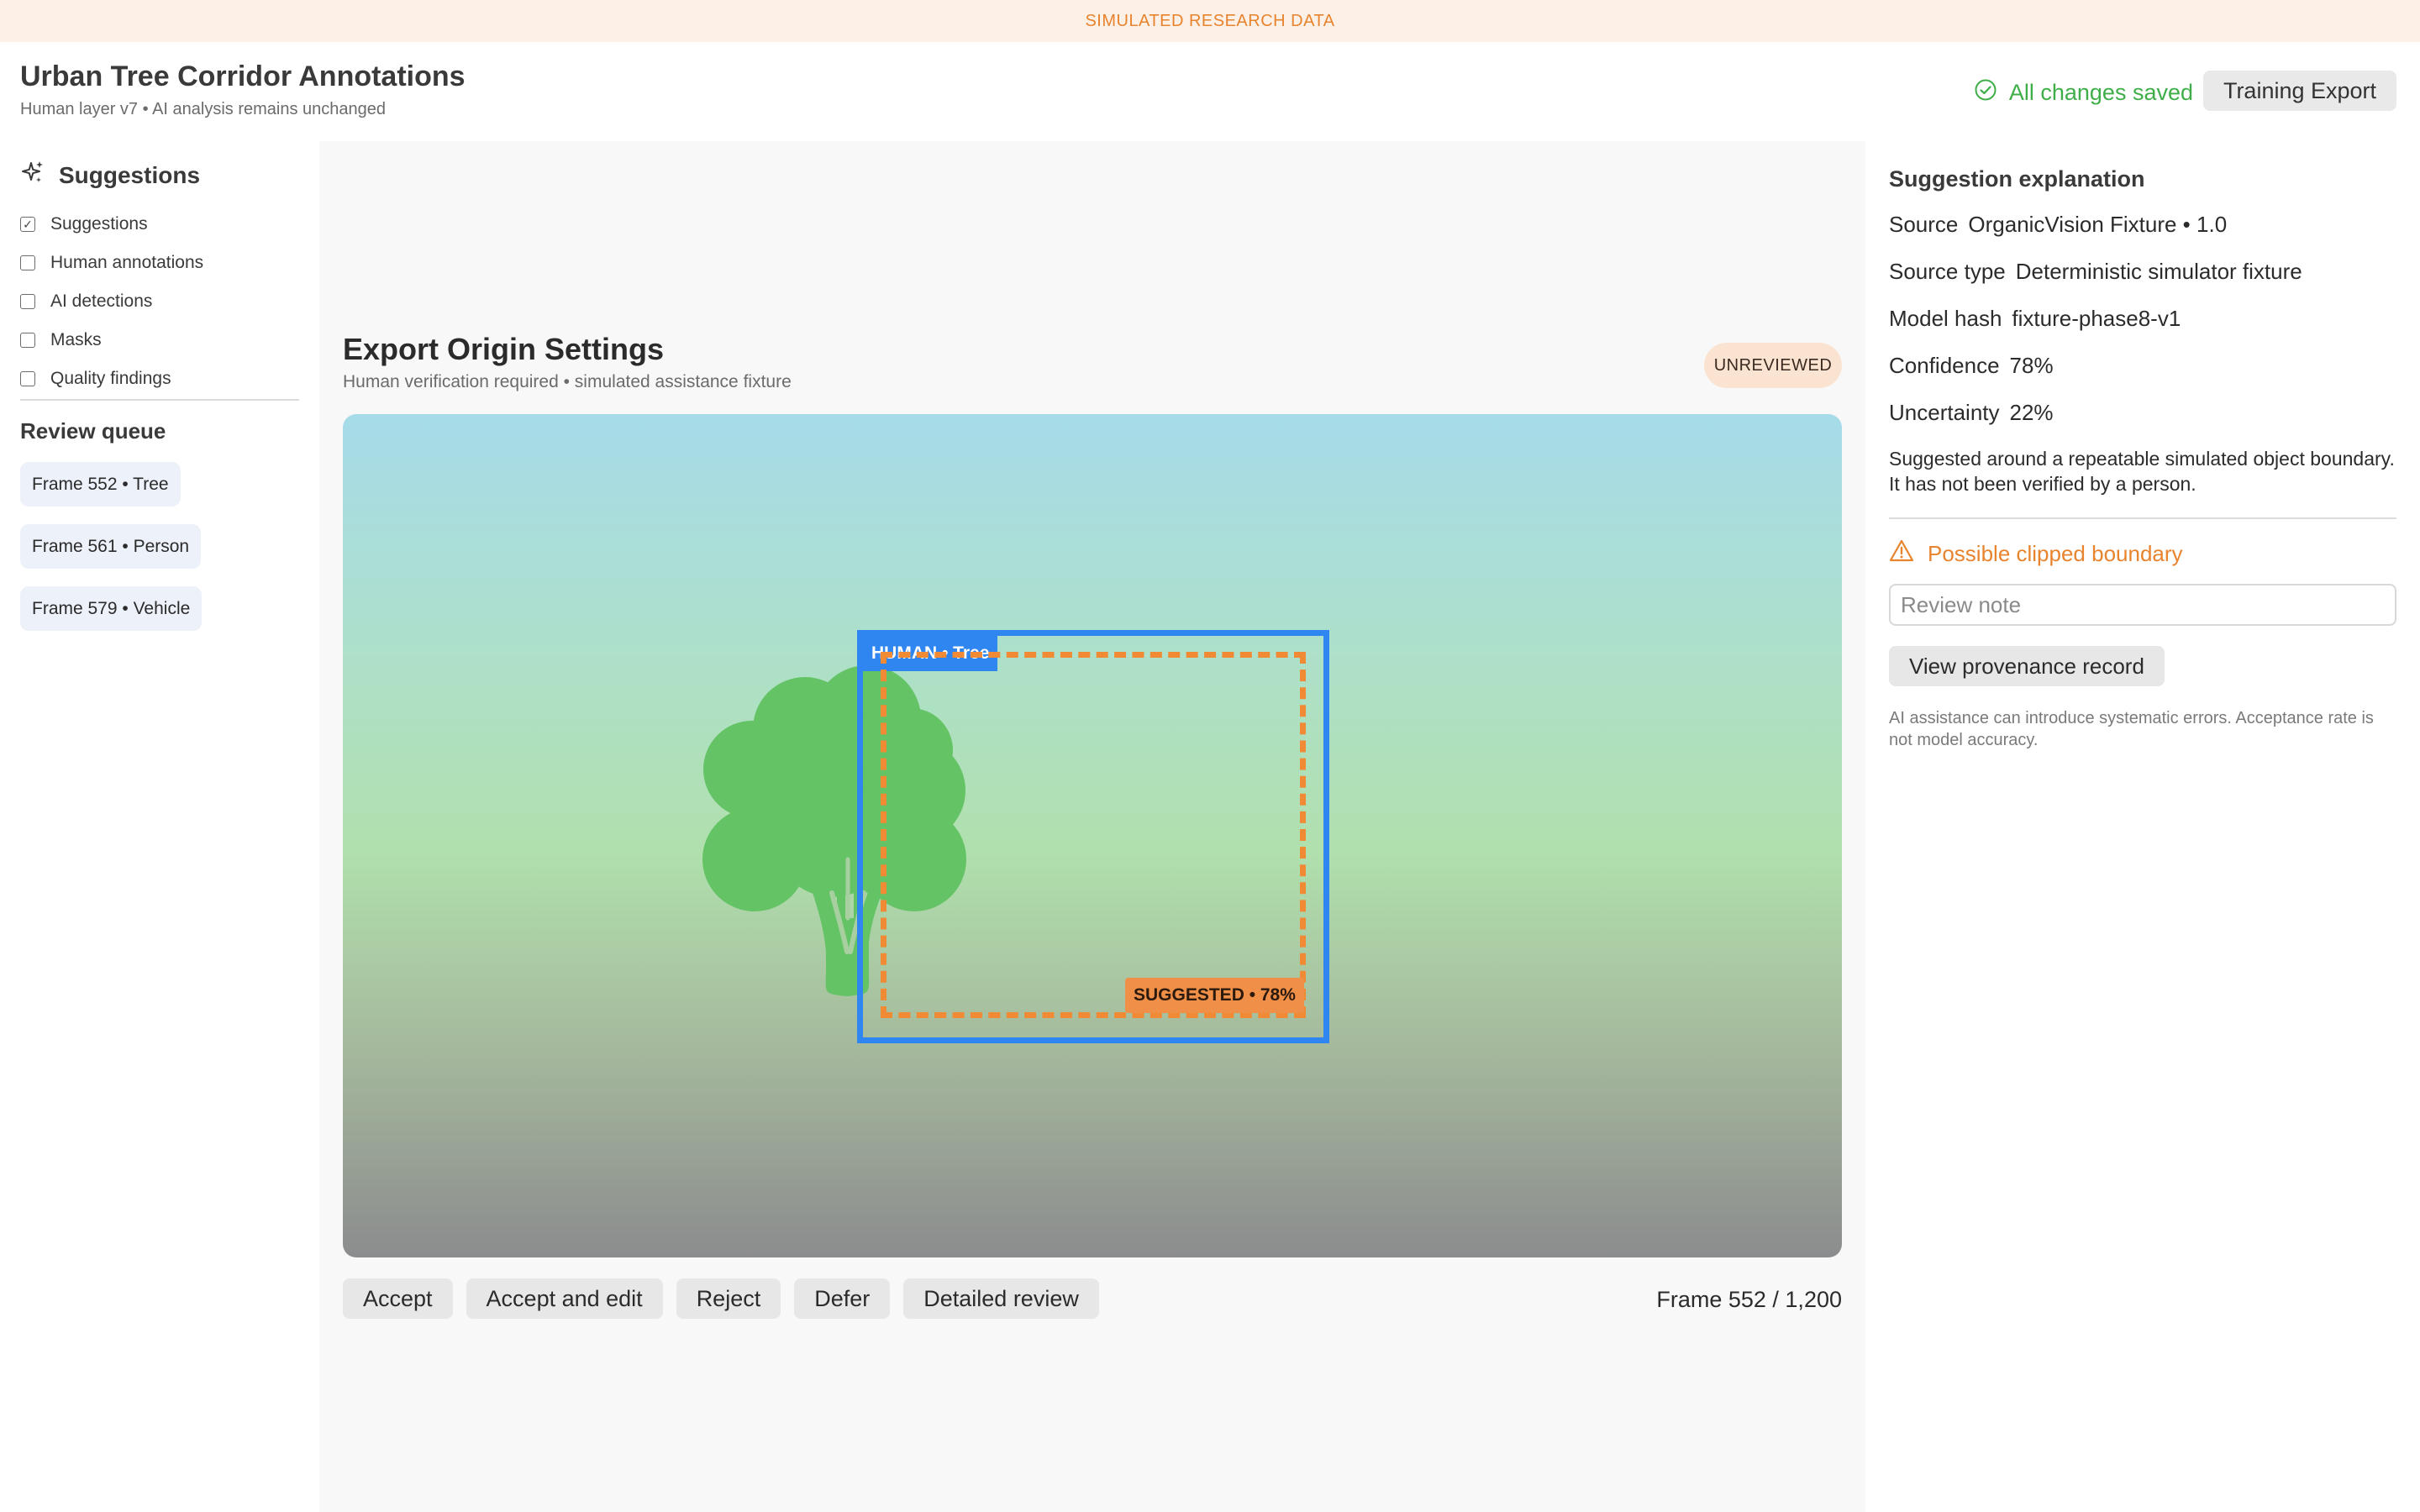 The height and width of the screenshot is (1512, 2420). What do you see at coordinates (1001, 1298) in the screenshot?
I see `detailed-review-button: Detailed review` at bounding box center [1001, 1298].